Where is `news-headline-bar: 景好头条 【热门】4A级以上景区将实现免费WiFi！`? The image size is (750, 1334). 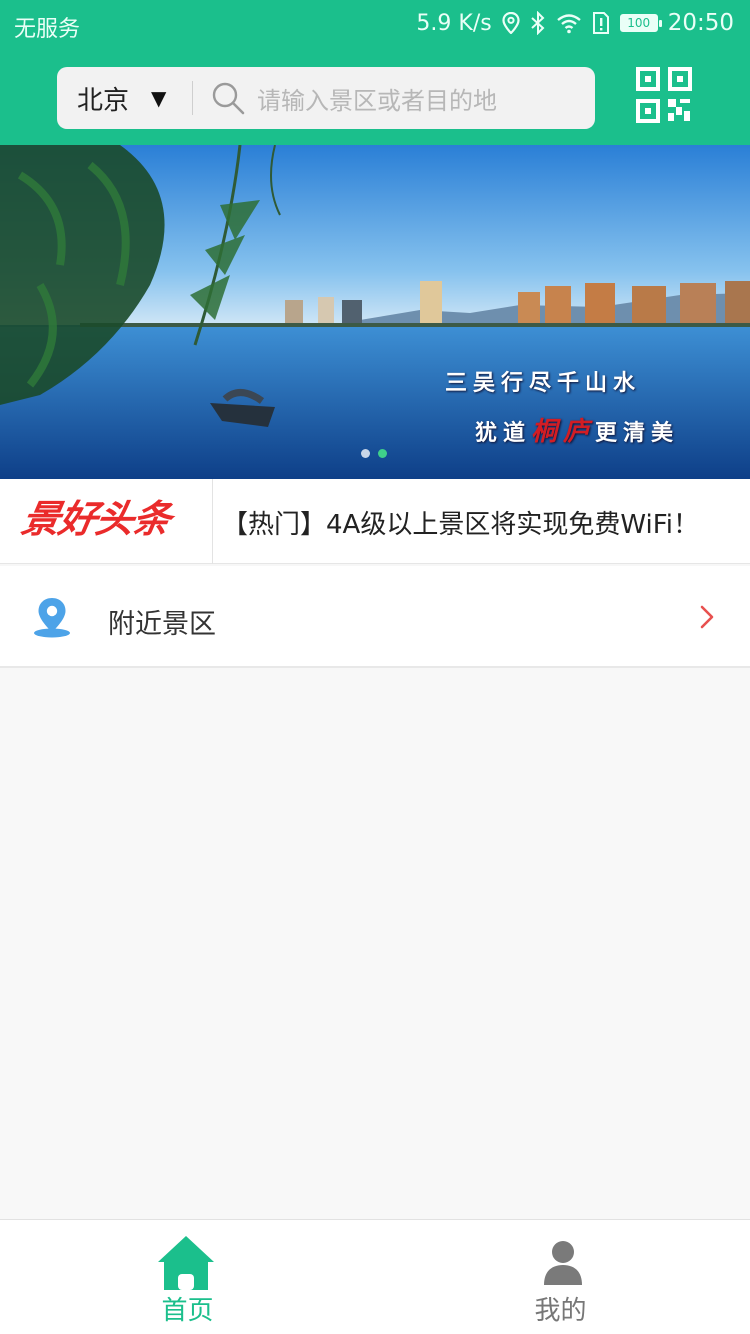
news-headline-bar: 景好头条 【热门】4A级以上景区将实现免费WiFi！ is located at coordinates (375, 521).